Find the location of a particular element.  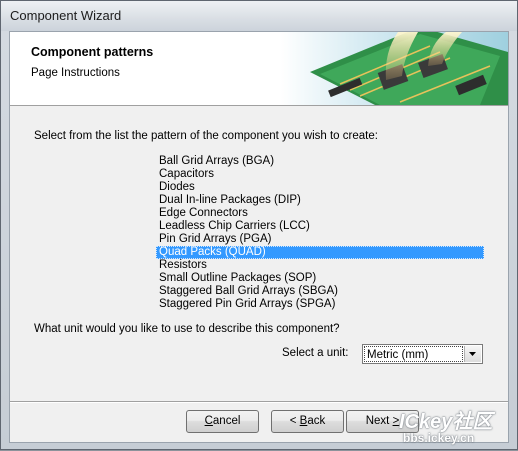

list-item: Pin Grid Arrays (PGA) is located at coordinates (320, 239).